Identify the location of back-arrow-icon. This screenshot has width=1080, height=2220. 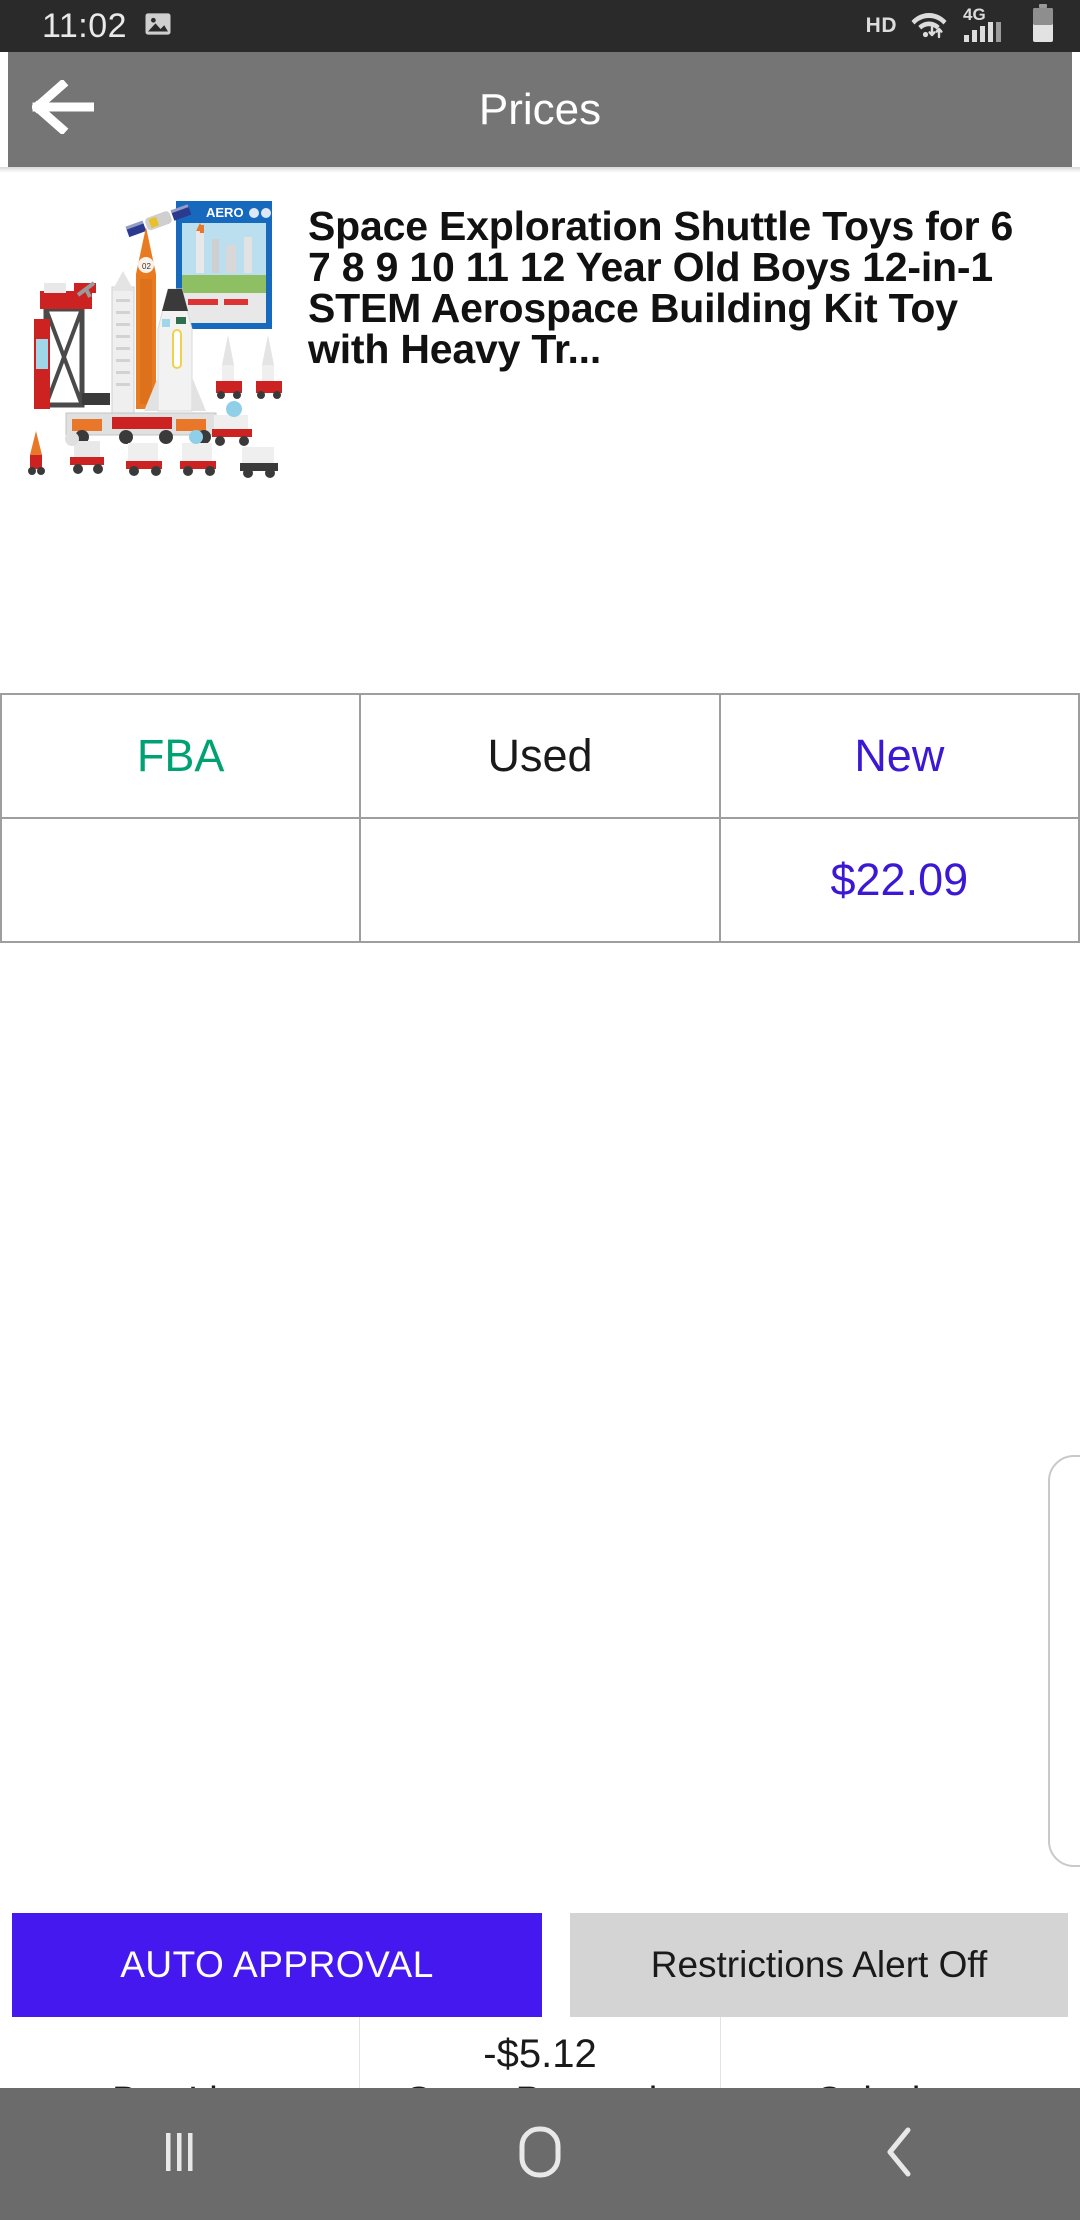
(63, 108).